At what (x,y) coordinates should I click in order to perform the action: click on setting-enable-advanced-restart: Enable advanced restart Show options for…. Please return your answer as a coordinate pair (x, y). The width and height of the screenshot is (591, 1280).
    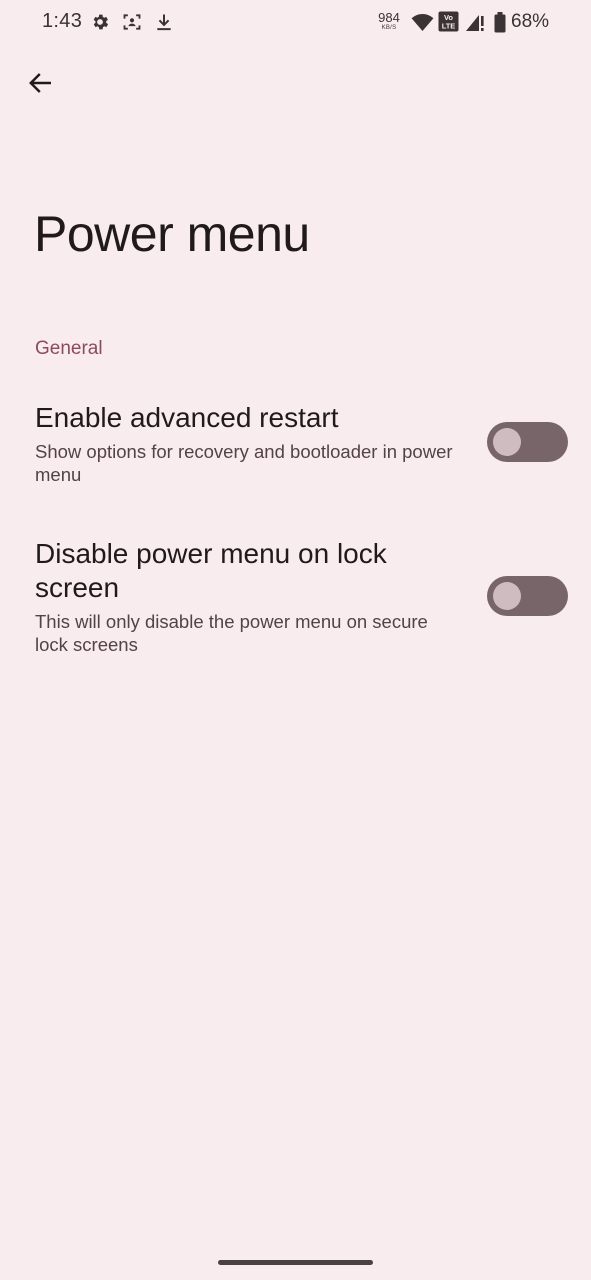
    Looking at the image, I should click on (295, 442).